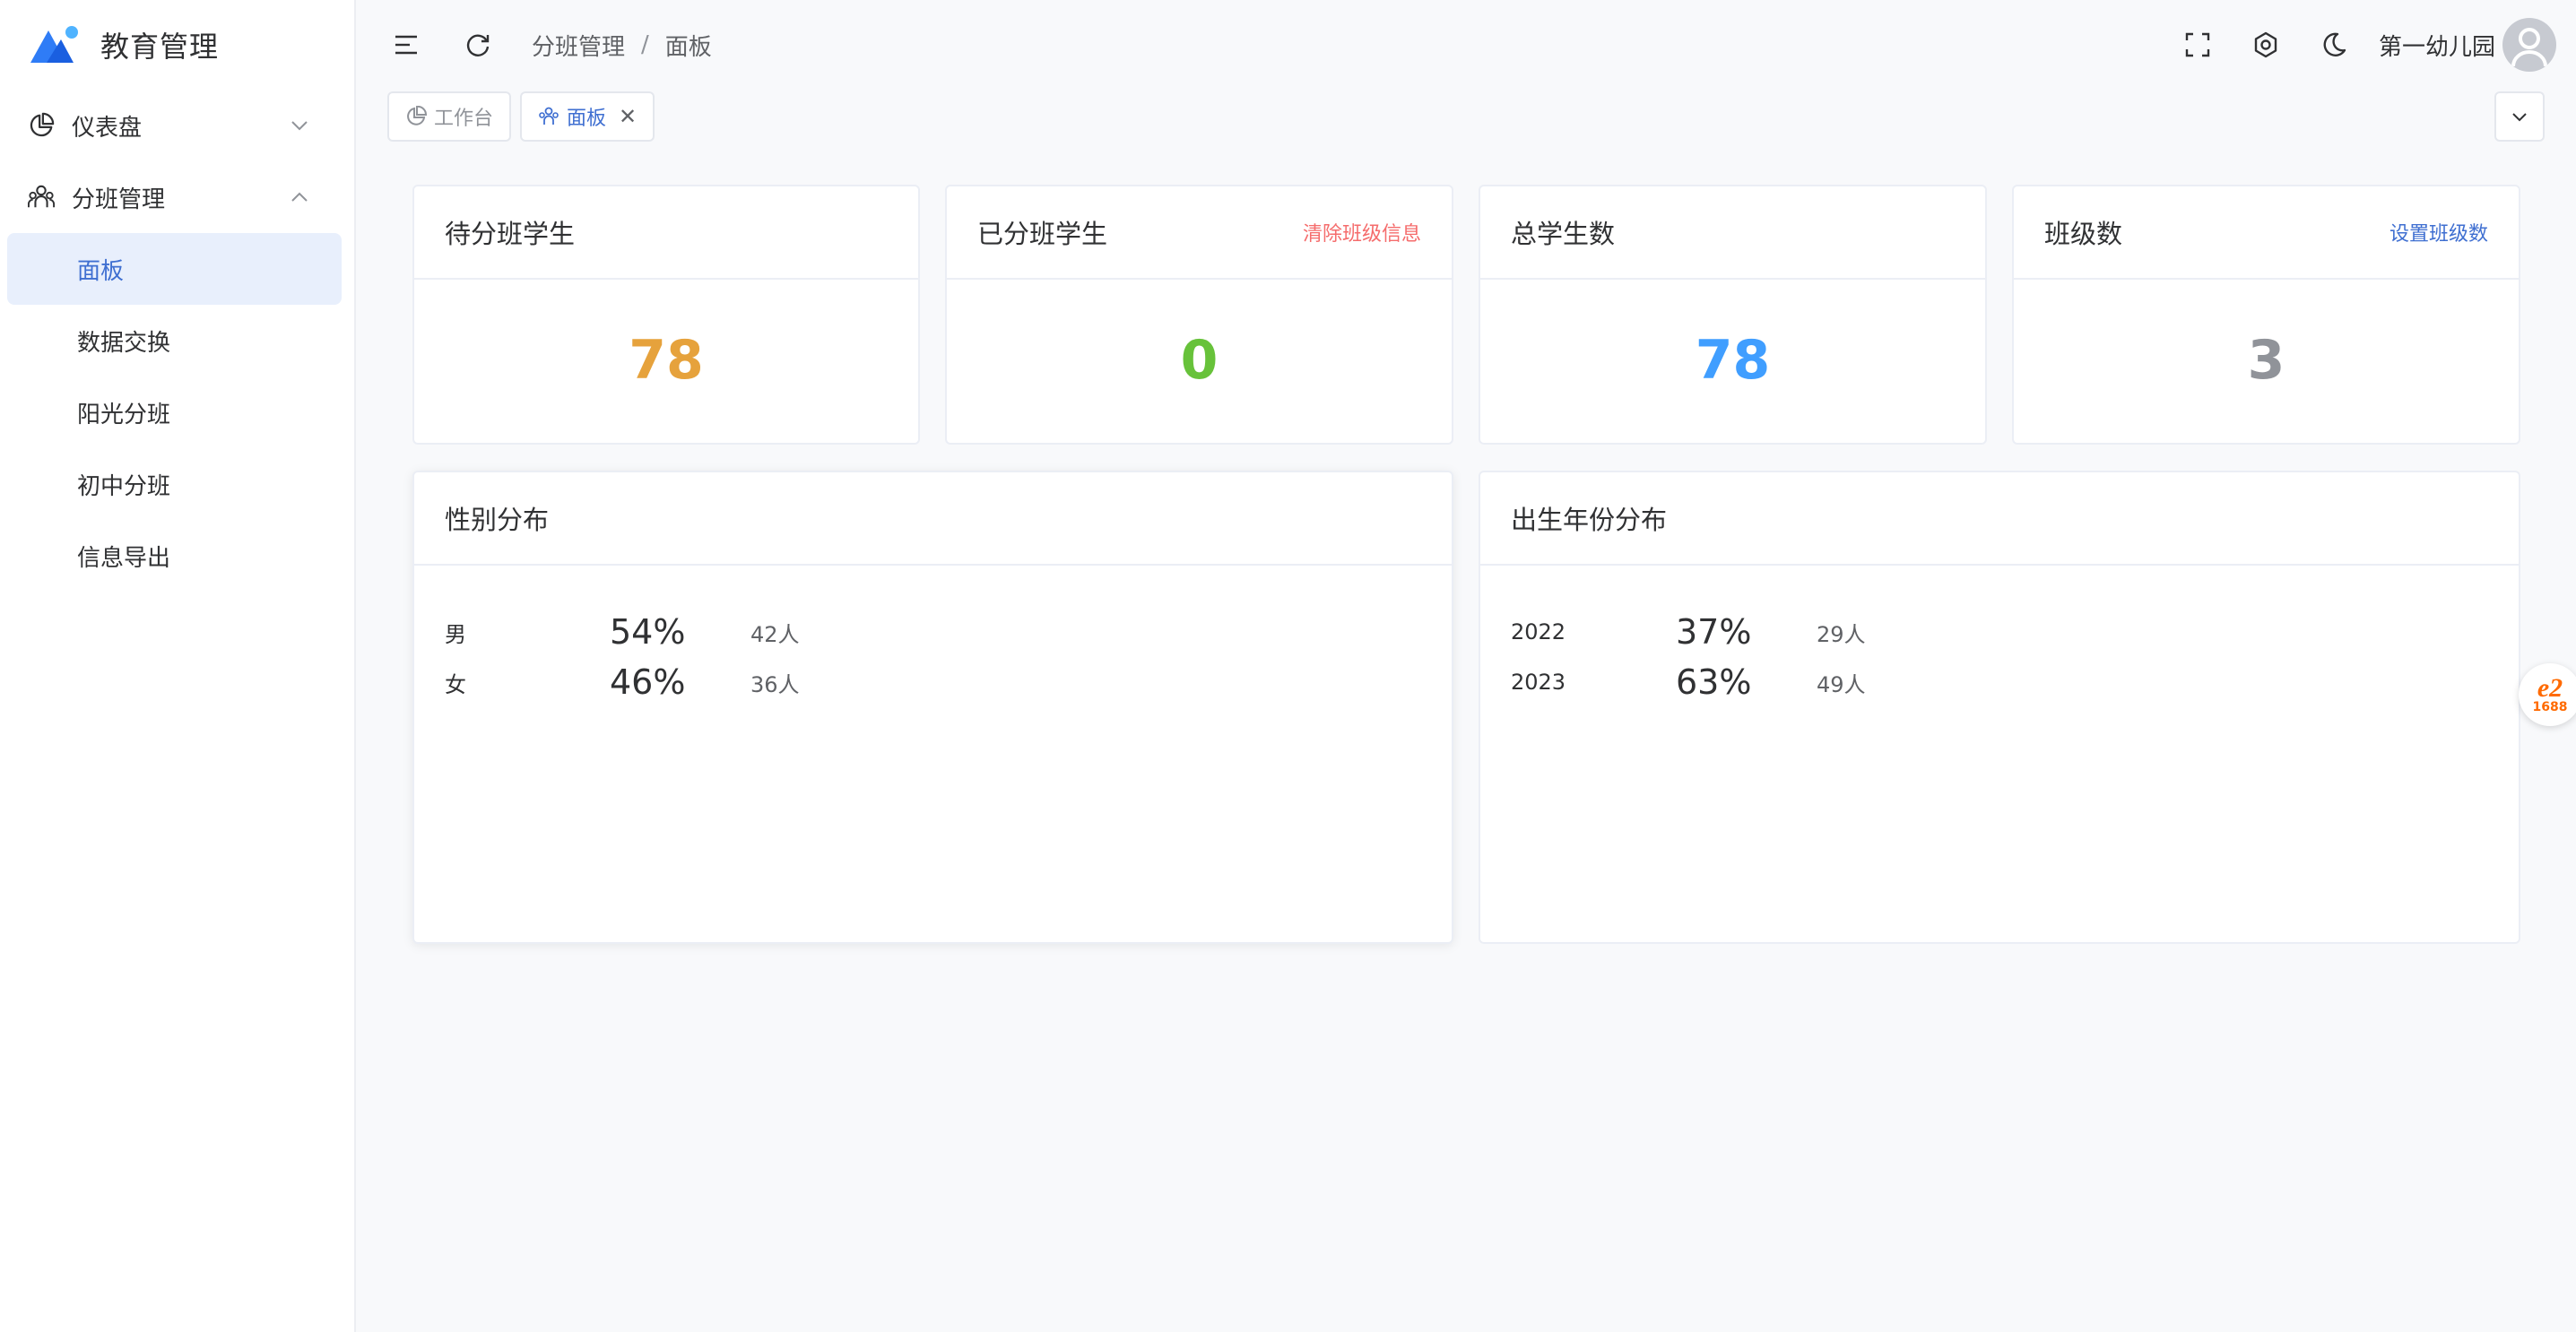 The height and width of the screenshot is (1332, 2576). Describe the element at coordinates (455, 684) in the screenshot. I see `dist-label: 女` at that location.